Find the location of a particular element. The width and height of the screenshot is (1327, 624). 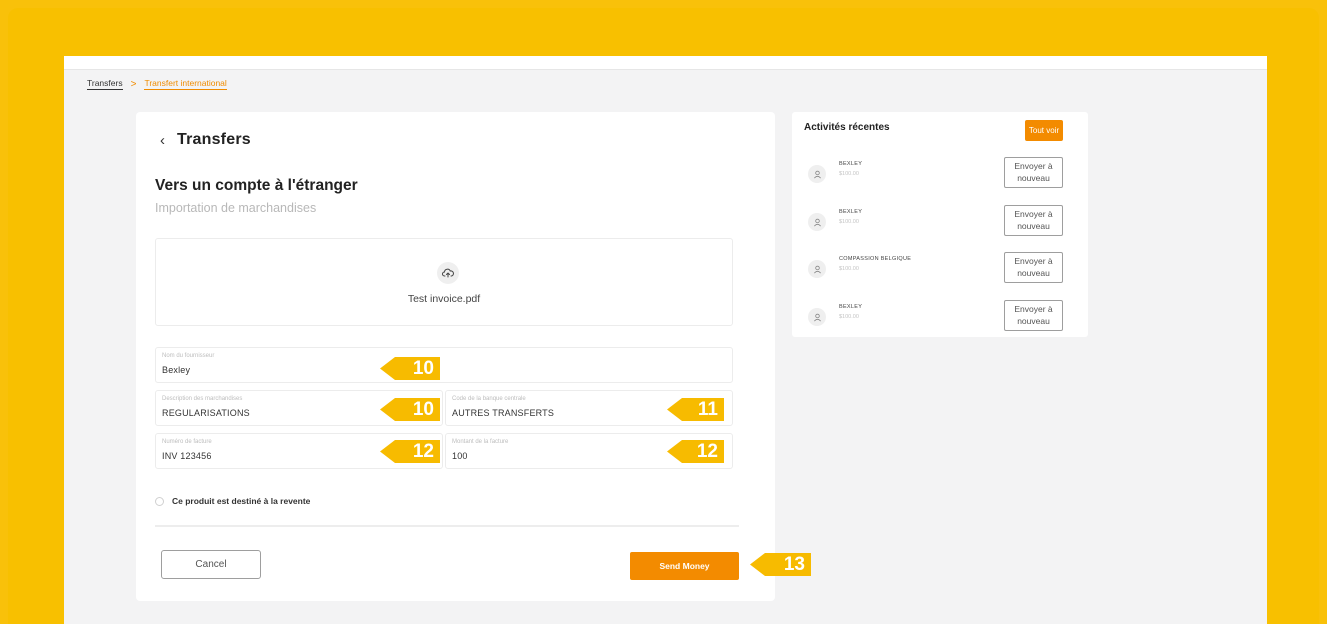

chevron-left-icon: ‹ is located at coordinates (162, 140).